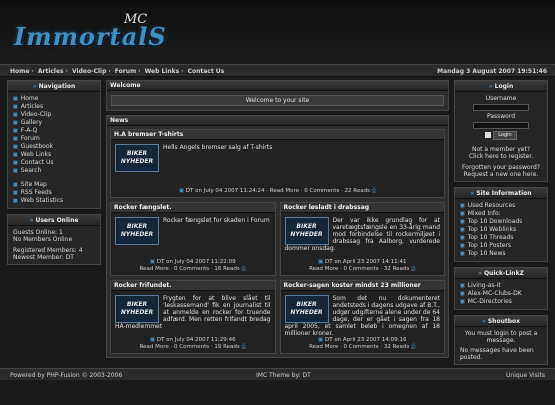 This screenshot has height=405, width=555. I want to click on welcome-title: Welcome, so click(277, 86).